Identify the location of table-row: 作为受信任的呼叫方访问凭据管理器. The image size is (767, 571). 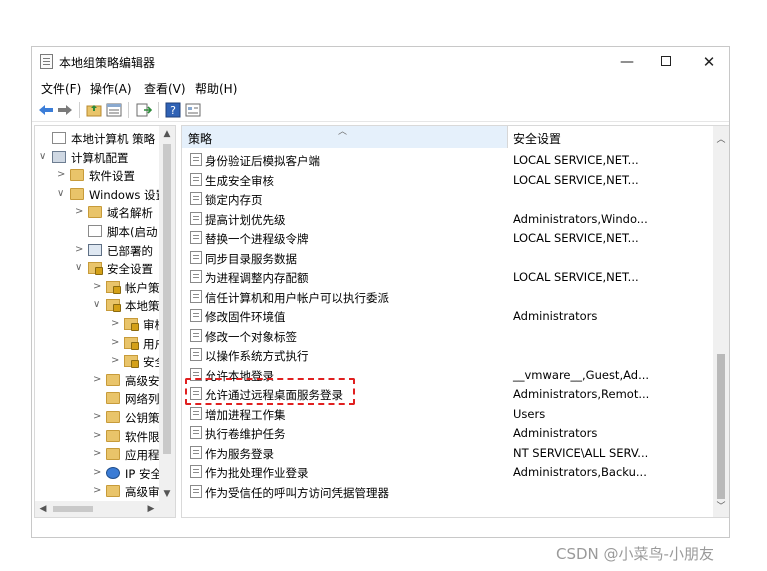
(448, 492).